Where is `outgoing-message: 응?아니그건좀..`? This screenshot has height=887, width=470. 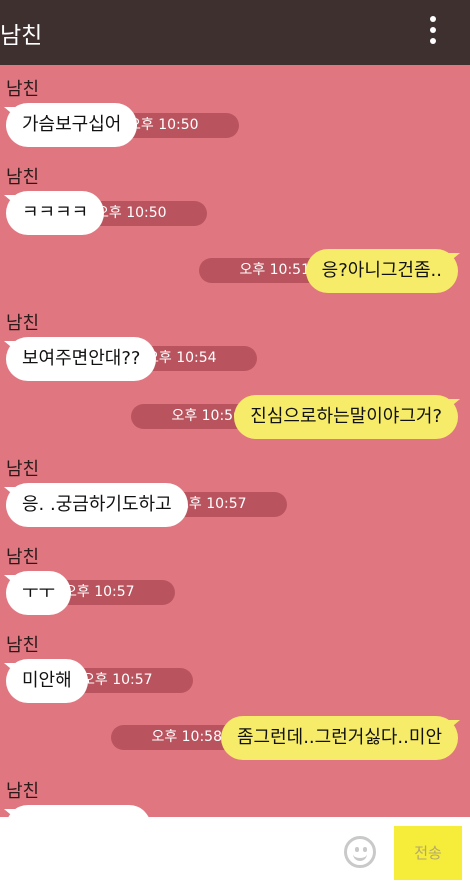
outgoing-message: 응?아니그건좀.. is located at coordinates (383, 271).